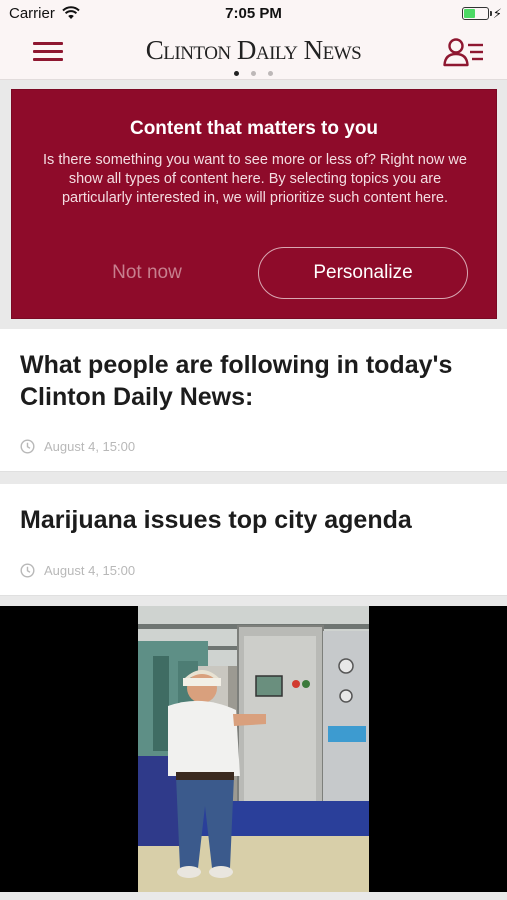  I want to click on personalize-button: Personalize, so click(363, 273).